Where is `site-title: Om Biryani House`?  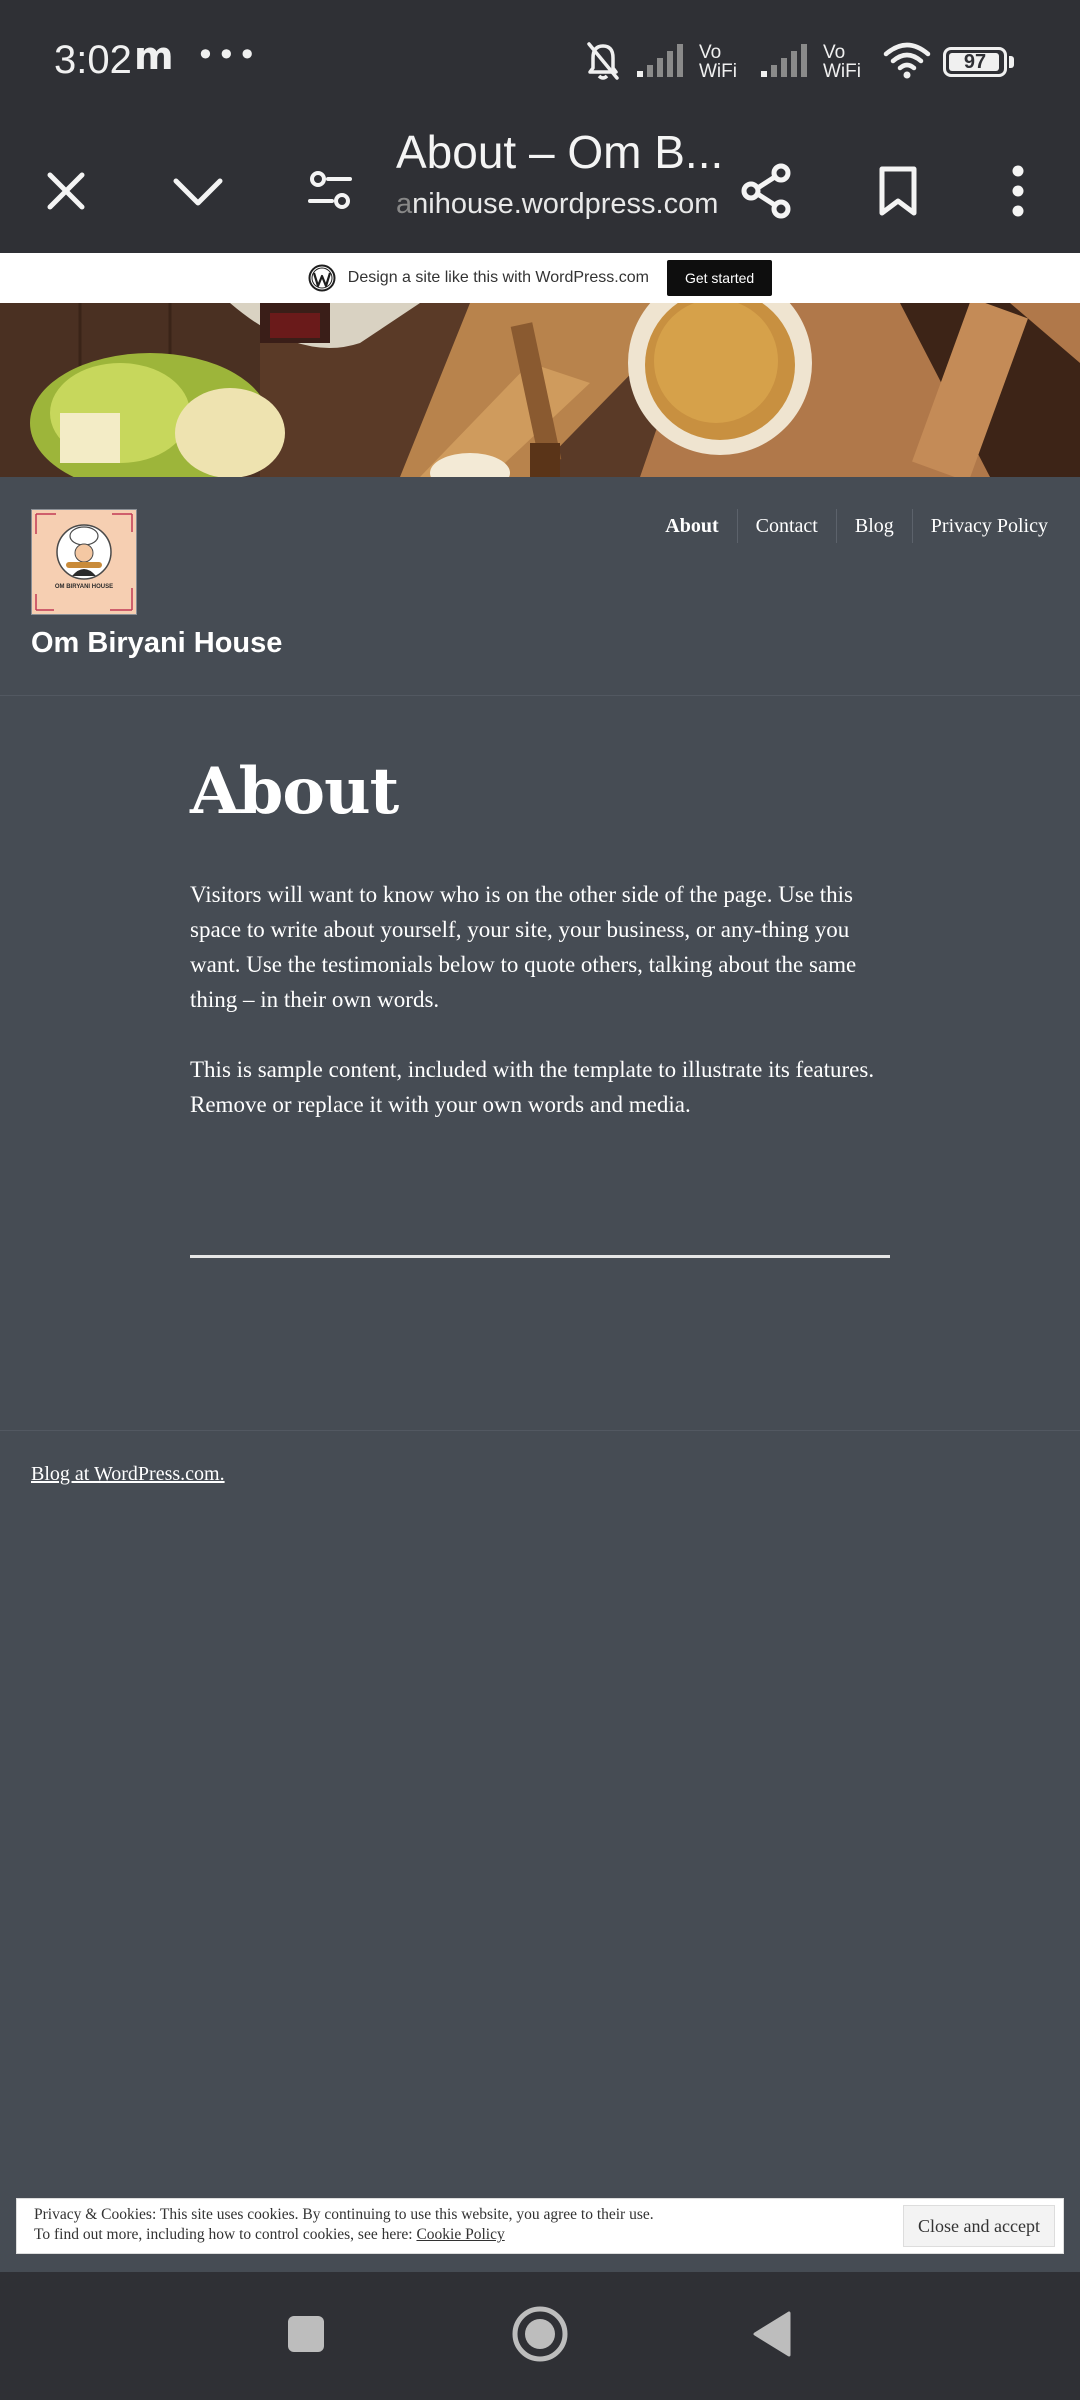
site-title: Om Biryani House is located at coordinates (156, 643).